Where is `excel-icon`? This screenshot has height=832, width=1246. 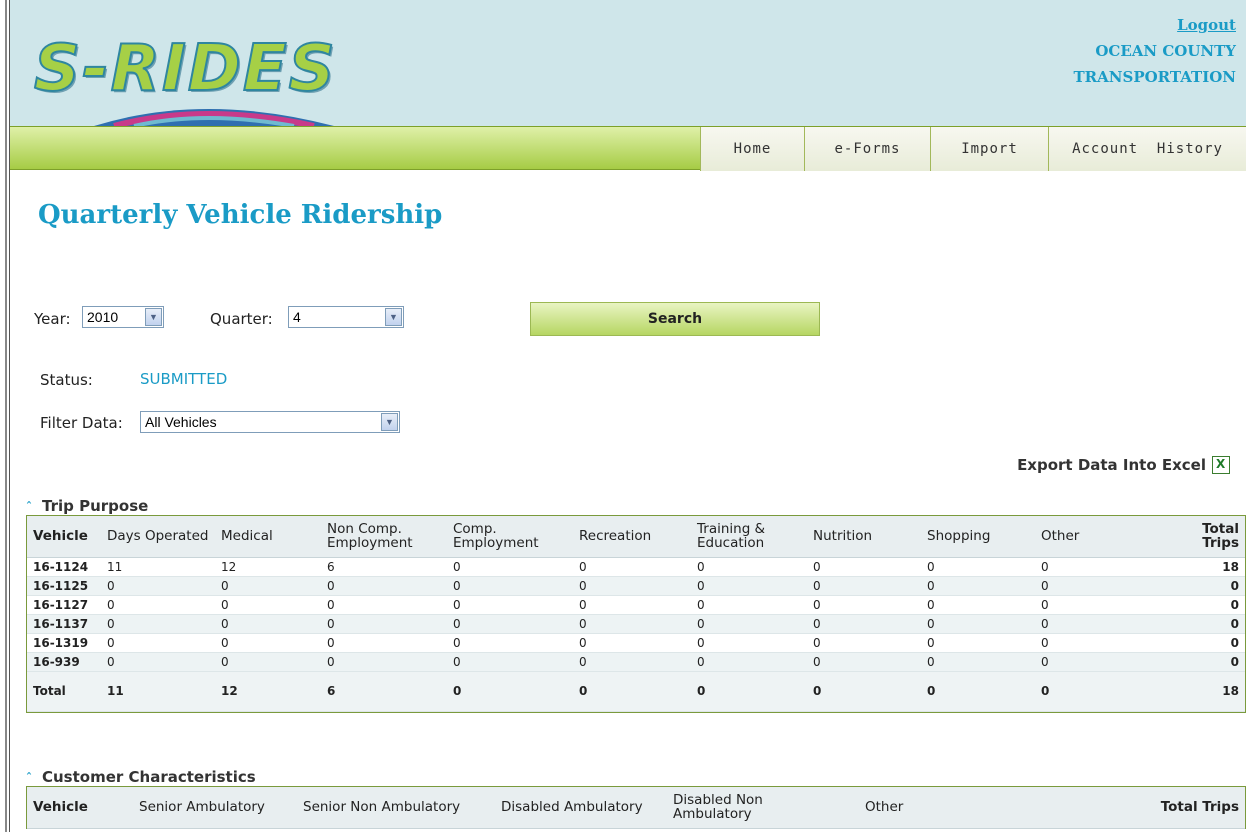
excel-icon is located at coordinates (1221, 465).